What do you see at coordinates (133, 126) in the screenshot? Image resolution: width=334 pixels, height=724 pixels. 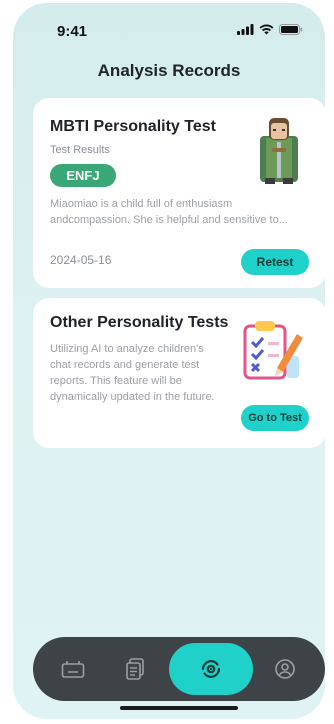 I see `card-title: MBTI Personality Test` at bounding box center [133, 126].